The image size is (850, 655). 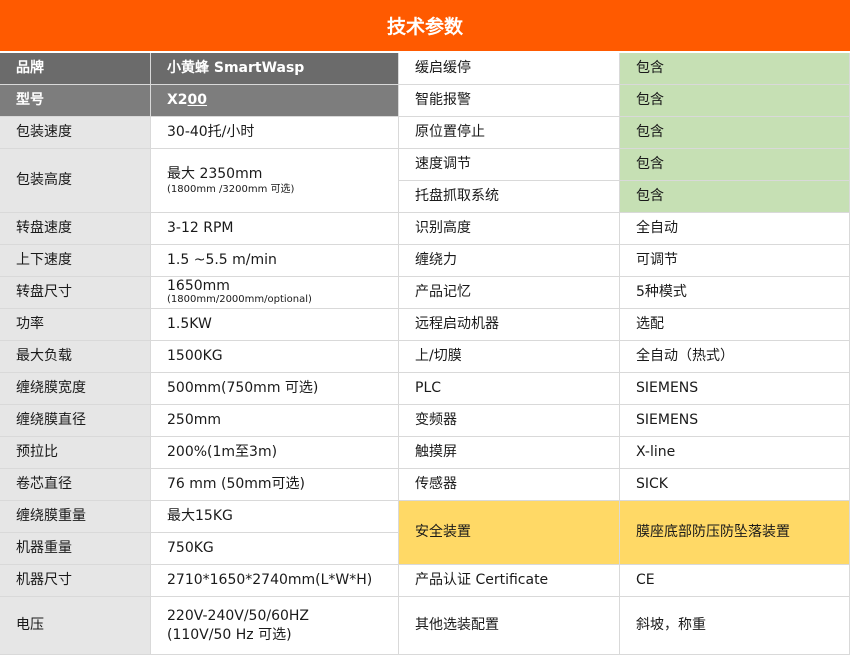 What do you see at coordinates (735, 453) in the screenshot?
I see `feature-value: X-line` at bounding box center [735, 453].